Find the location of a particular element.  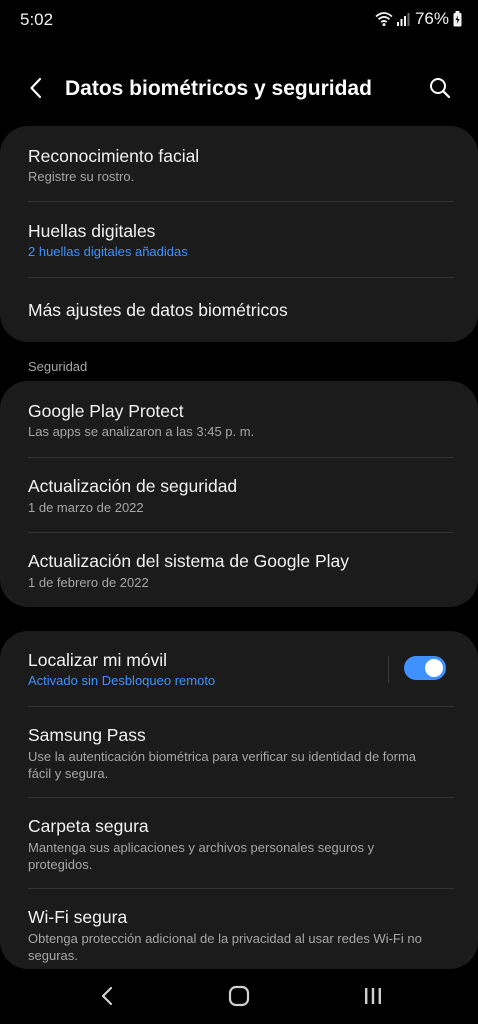

more-biometric-settings-item: Más ajustes de datos biométricos is located at coordinates (239, 310).